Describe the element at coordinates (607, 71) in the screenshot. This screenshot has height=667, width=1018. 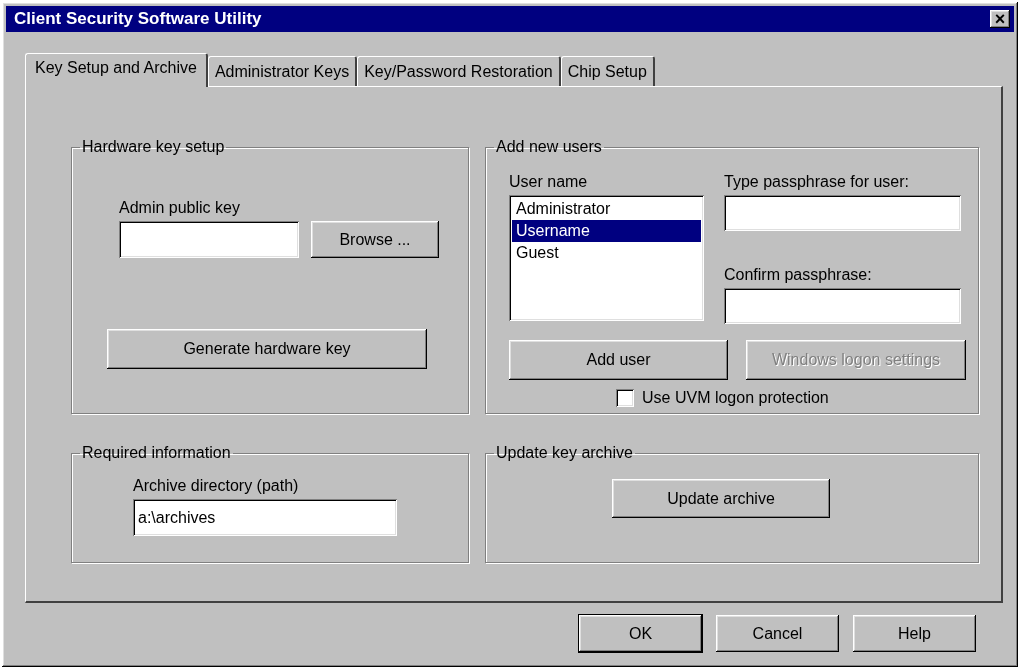
I see `tab: Chip Setup` at that location.